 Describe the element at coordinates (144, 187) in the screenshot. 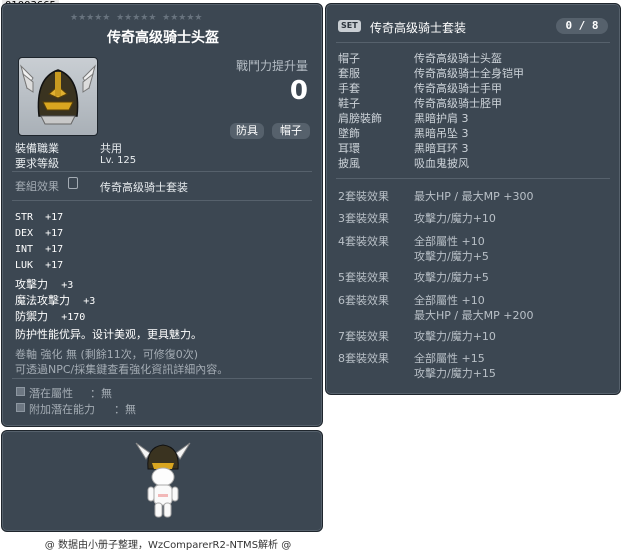

I see `set-effect-value: 传奇高级骑士套装` at that location.